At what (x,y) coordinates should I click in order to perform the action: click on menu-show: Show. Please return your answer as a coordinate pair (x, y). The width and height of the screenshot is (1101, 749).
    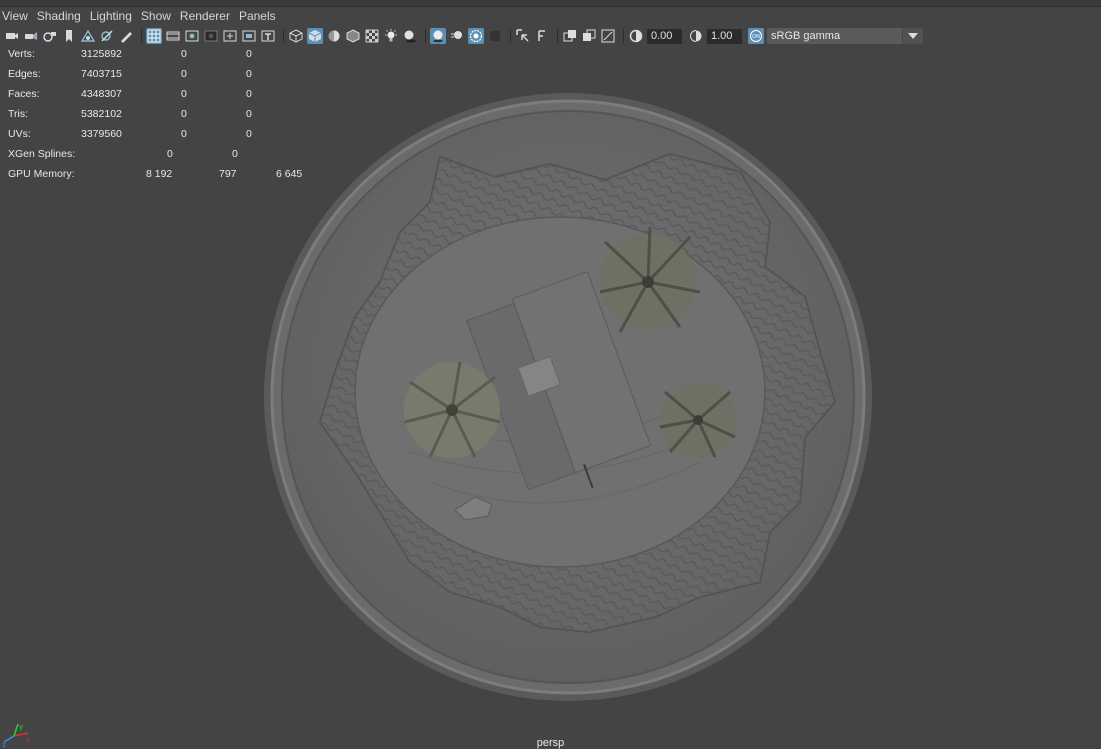
    Looking at the image, I should click on (160, 16).